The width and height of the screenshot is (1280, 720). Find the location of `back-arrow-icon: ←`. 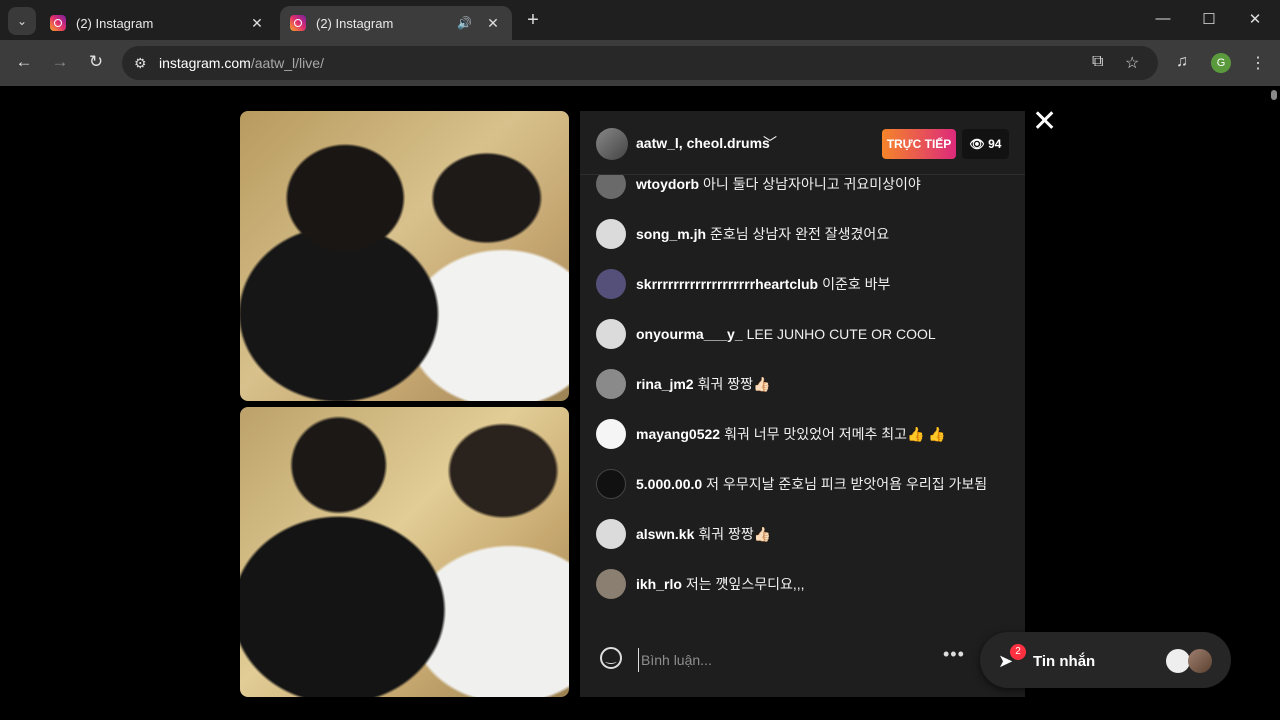

back-arrow-icon: ← is located at coordinates (24, 62).